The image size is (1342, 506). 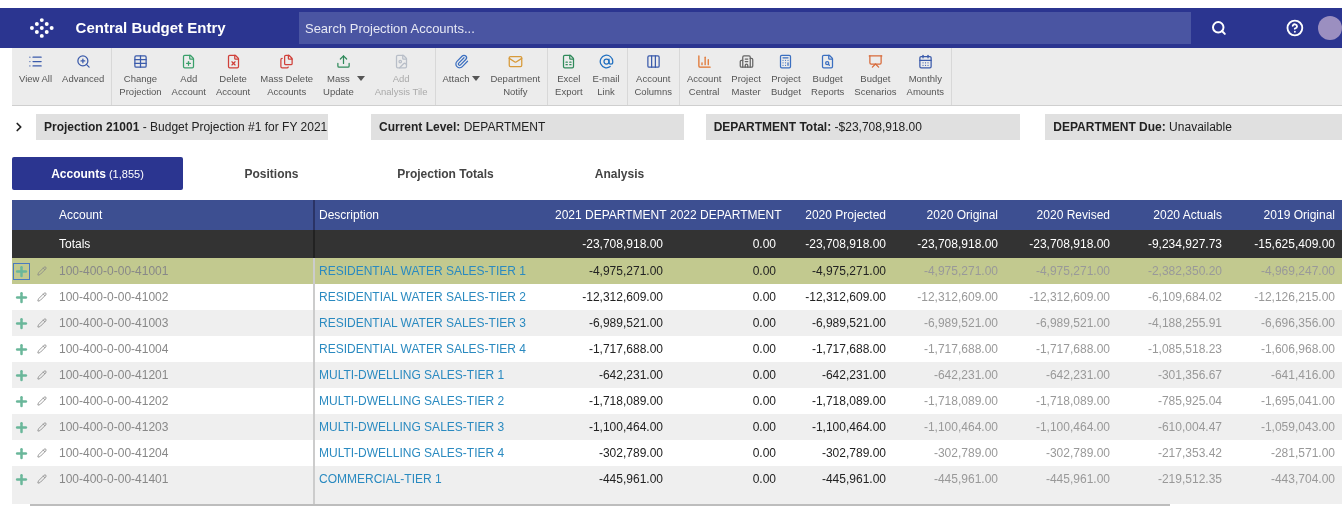 I want to click on table-cell-text: 100-400-0-00-41204, so click(x=114, y=453).